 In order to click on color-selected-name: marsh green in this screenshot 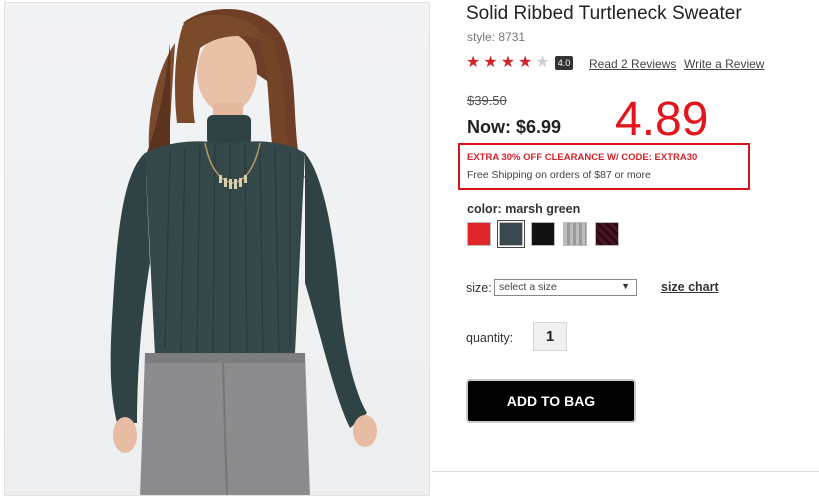, I will do `click(543, 209)`.